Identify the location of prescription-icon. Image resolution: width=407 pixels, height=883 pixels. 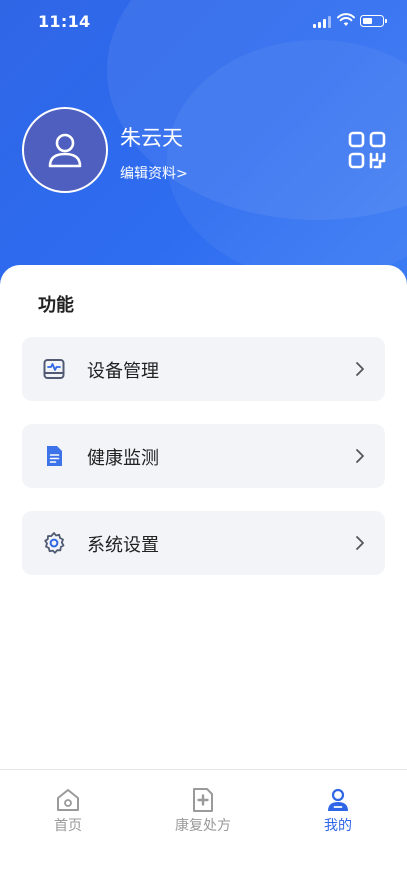
(203, 800).